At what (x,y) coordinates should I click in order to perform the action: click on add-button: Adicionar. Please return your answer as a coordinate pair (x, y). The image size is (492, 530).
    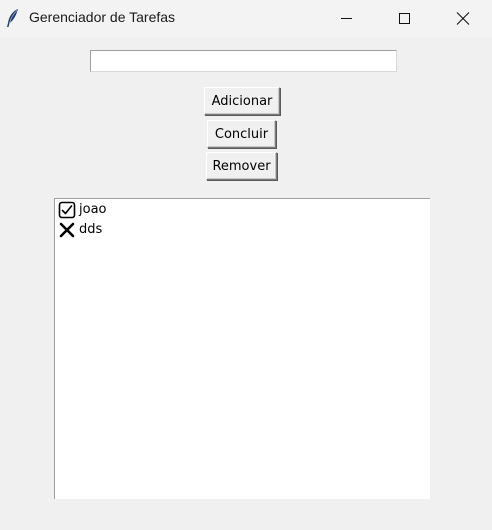
    Looking at the image, I should click on (242, 101).